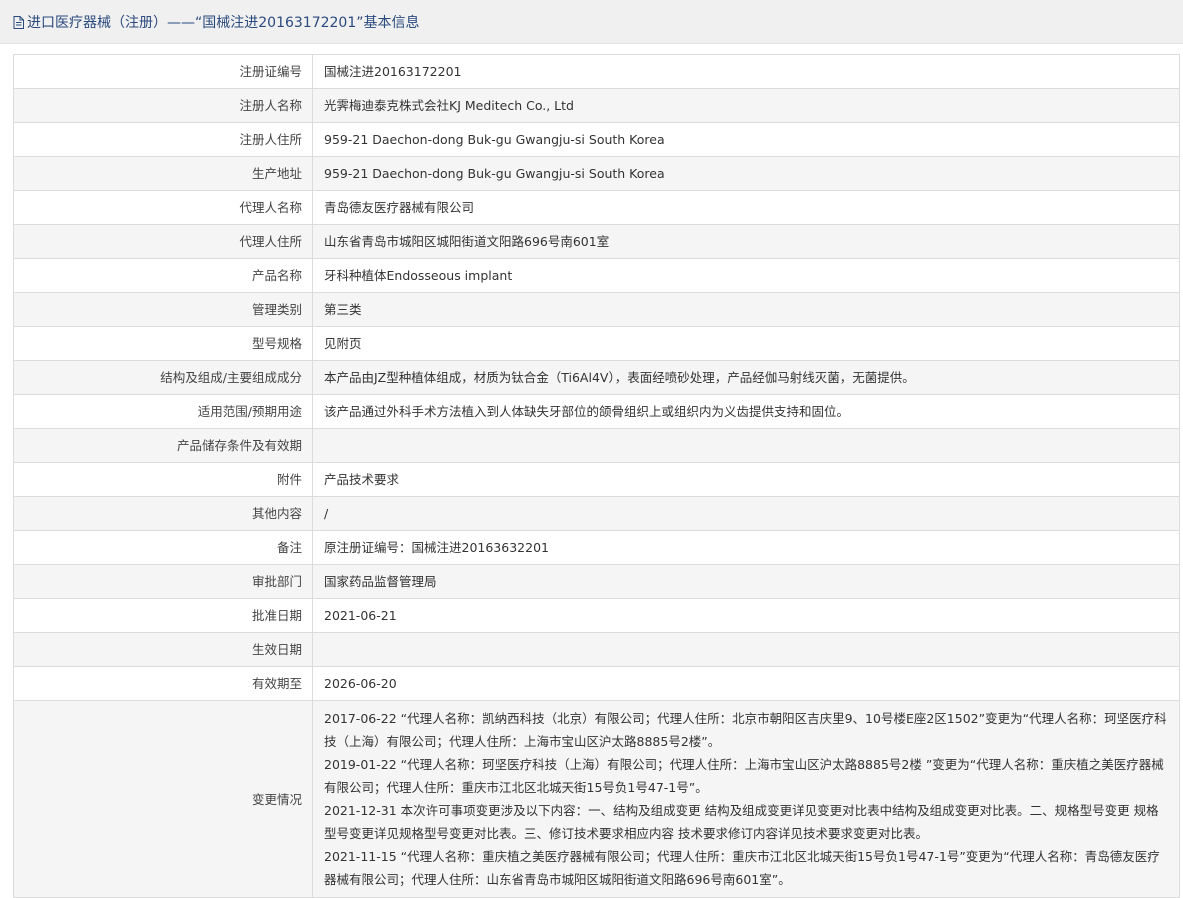  Describe the element at coordinates (163, 139) in the screenshot. I see `row-label: 注册人住所` at that location.